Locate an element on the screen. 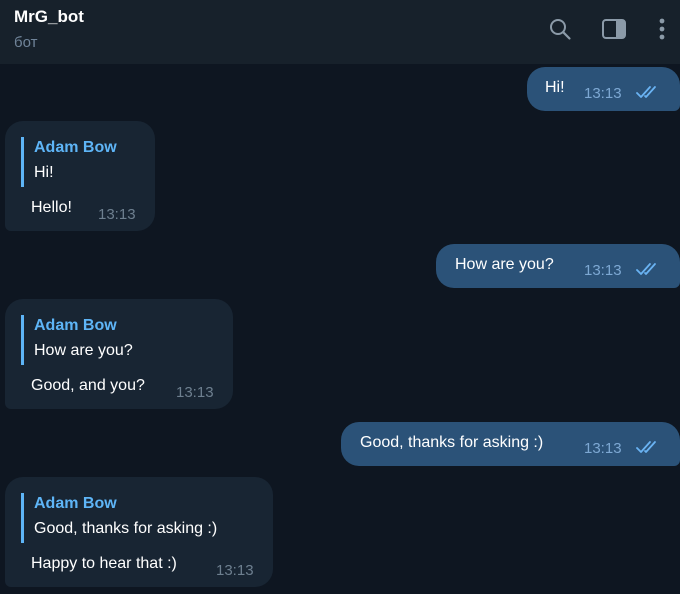 This screenshot has width=680, height=594. search-icon is located at coordinates (560, 29).